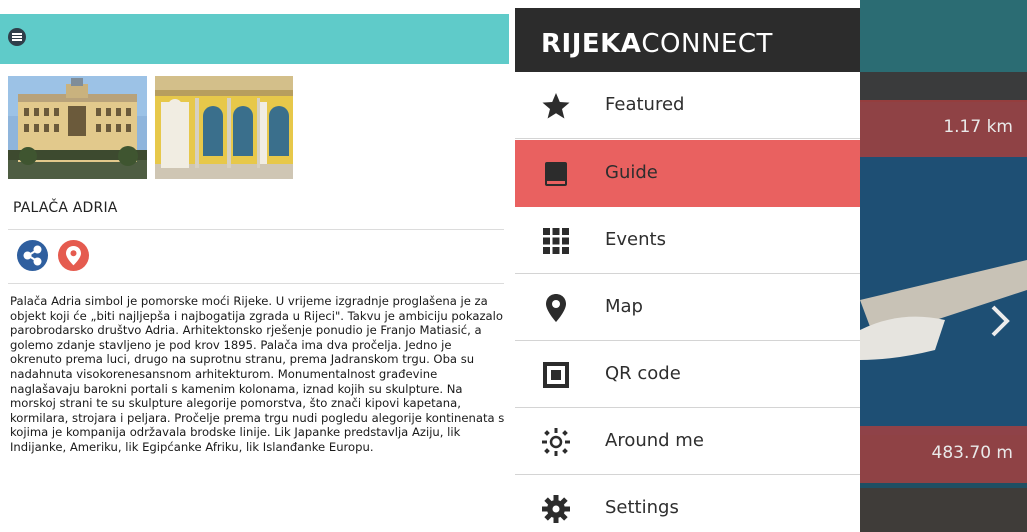  I want to click on menu-item-guide: Guide, so click(687, 173).